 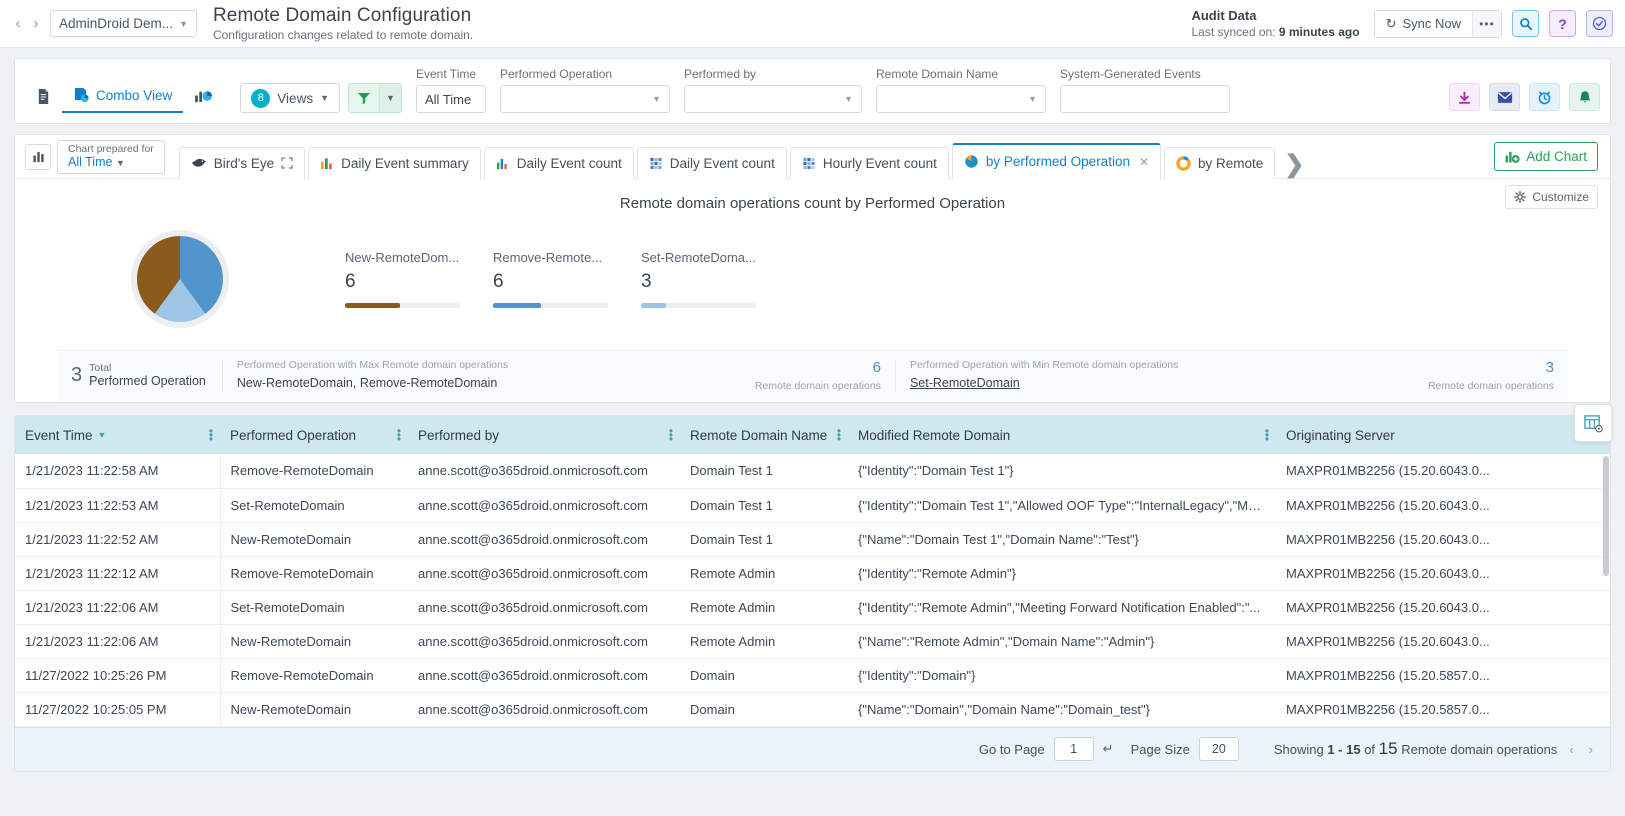 What do you see at coordinates (764, 471) in the screenshot?
I see `cell-remote-domain-name: Domain Test 1` at bounding box center [764, 471].